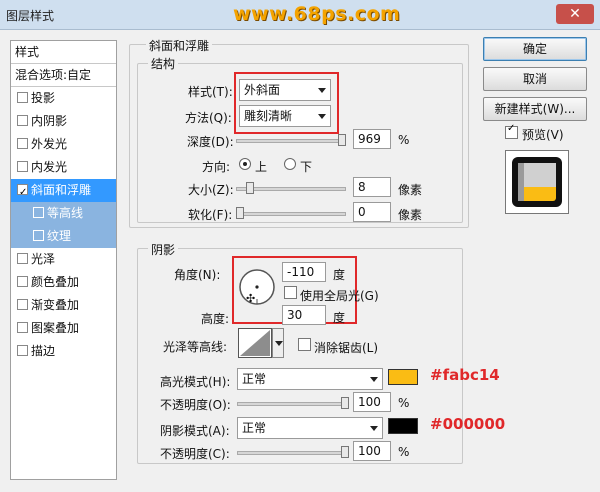 Image resolution: width=600 pixels, height=492 pixels. Describe the element at coordinates (304, 344) in the screenshot. I see `antialias-checkbox` at that location.